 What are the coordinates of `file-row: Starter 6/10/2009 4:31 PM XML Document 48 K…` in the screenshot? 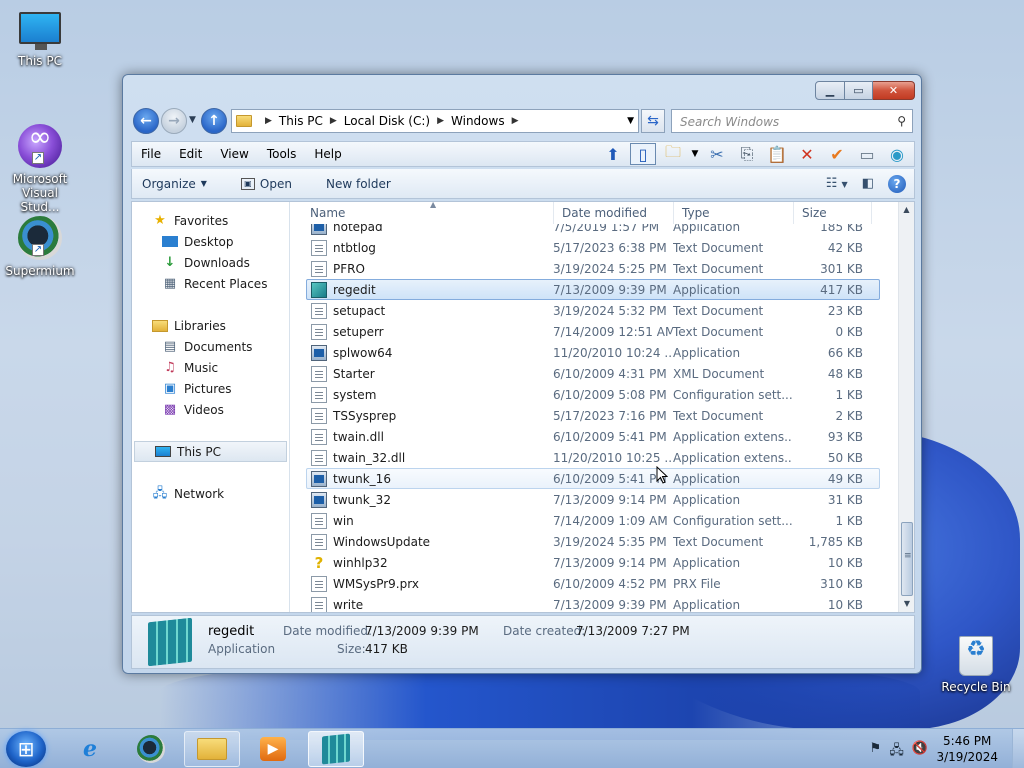 It's located at (593, 373).